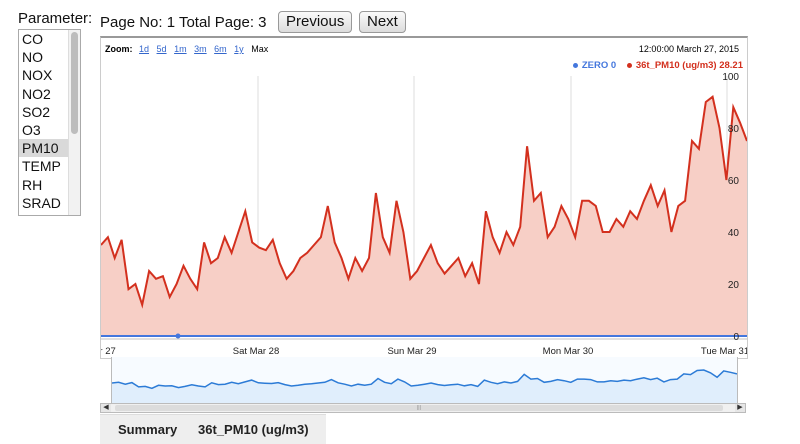  Describe the element at coordinates (736, 337) in the screenshot. I see `y-tick-label: 0` at that location.